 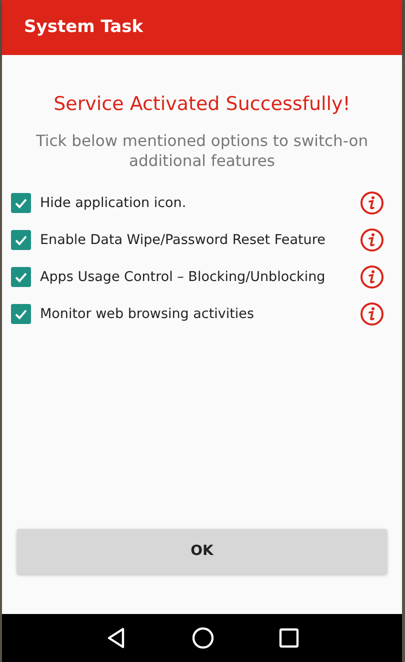 What do you see at coordinates (183, 278) in the screenshot?
I see `option-label: Apps Usage Control – Blocking/Unblocking` at bounding box center [183, 278].